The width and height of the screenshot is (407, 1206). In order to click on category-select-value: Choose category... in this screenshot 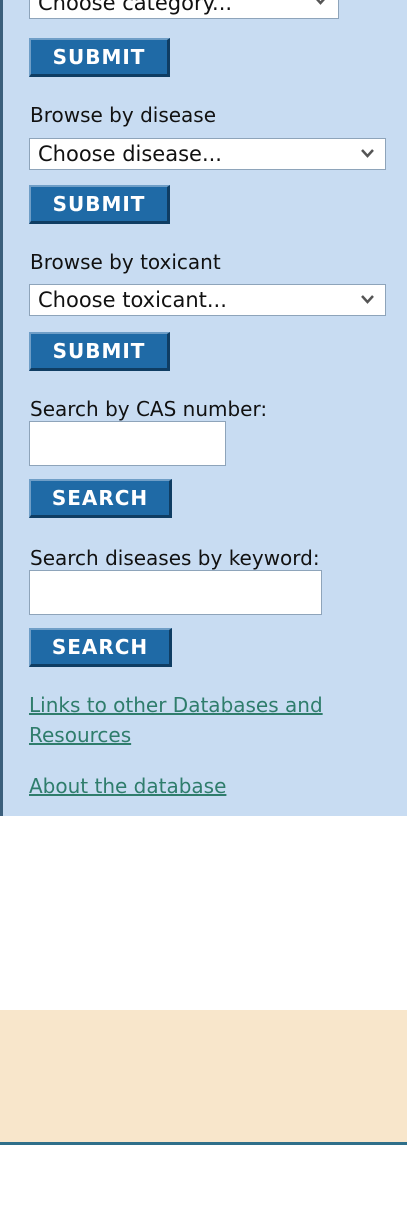, I will do `click(135, 7)`.